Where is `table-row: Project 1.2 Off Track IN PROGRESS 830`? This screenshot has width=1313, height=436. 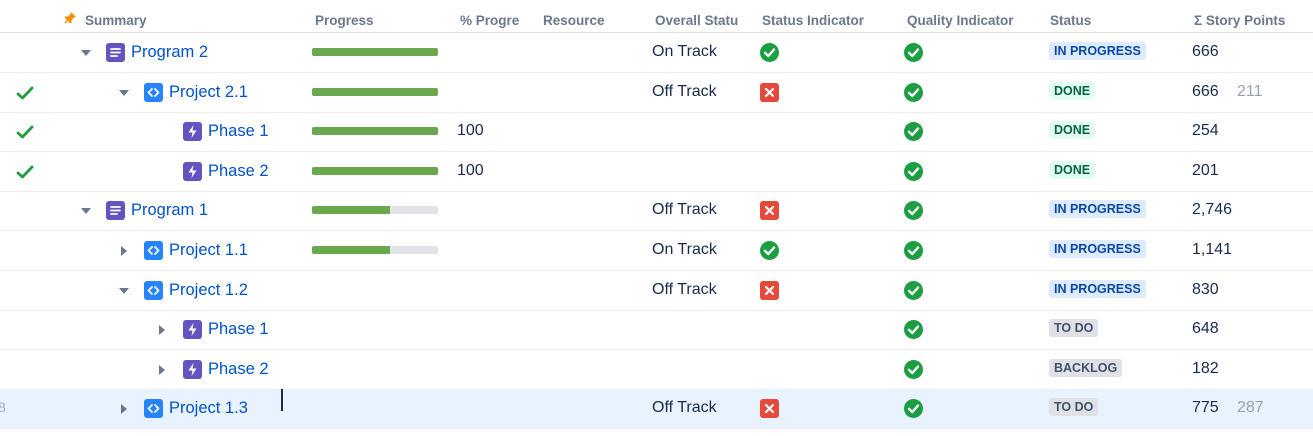 table-row: Project 1.2 Off Track IN PROGRESS 830 is located at coordinates (656, 291).